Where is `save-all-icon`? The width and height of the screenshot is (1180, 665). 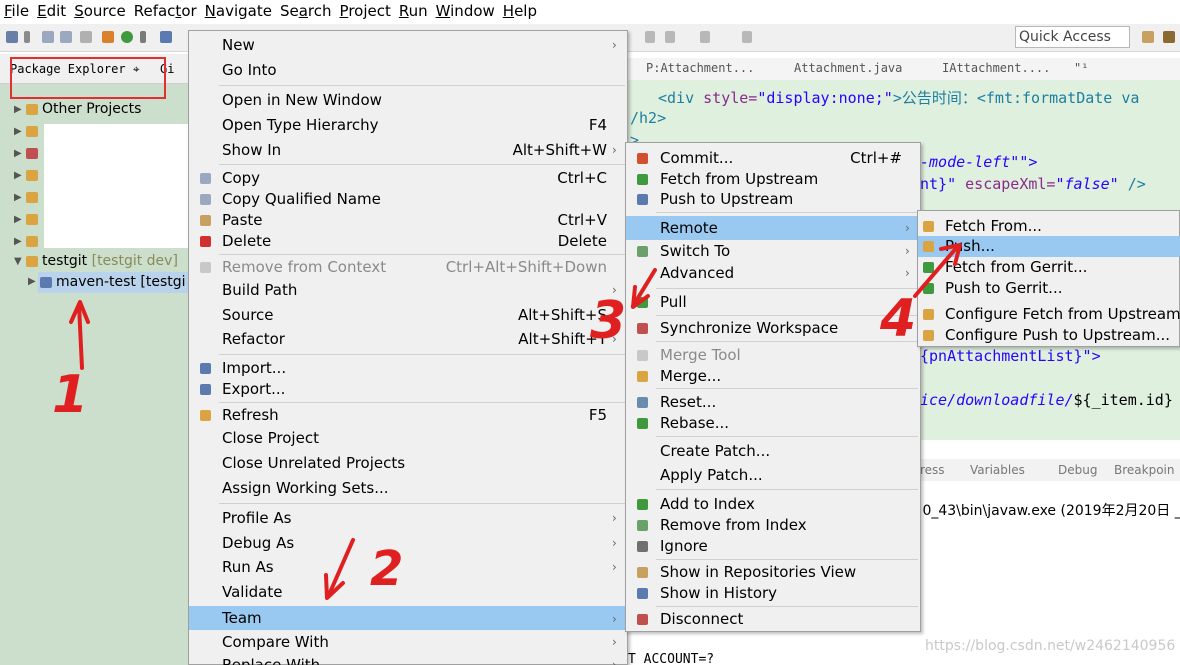 save-all-icon is located at coordinates (66, 37).